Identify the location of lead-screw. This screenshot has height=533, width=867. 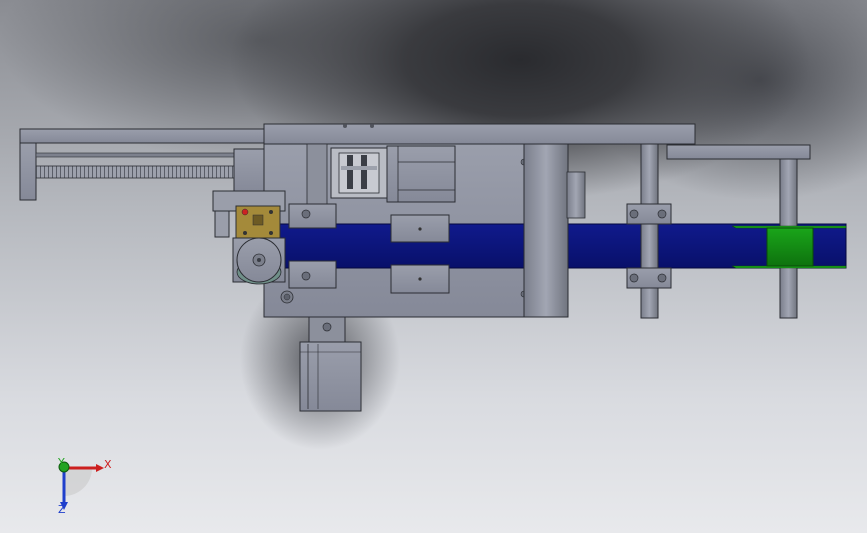
(136, 172).